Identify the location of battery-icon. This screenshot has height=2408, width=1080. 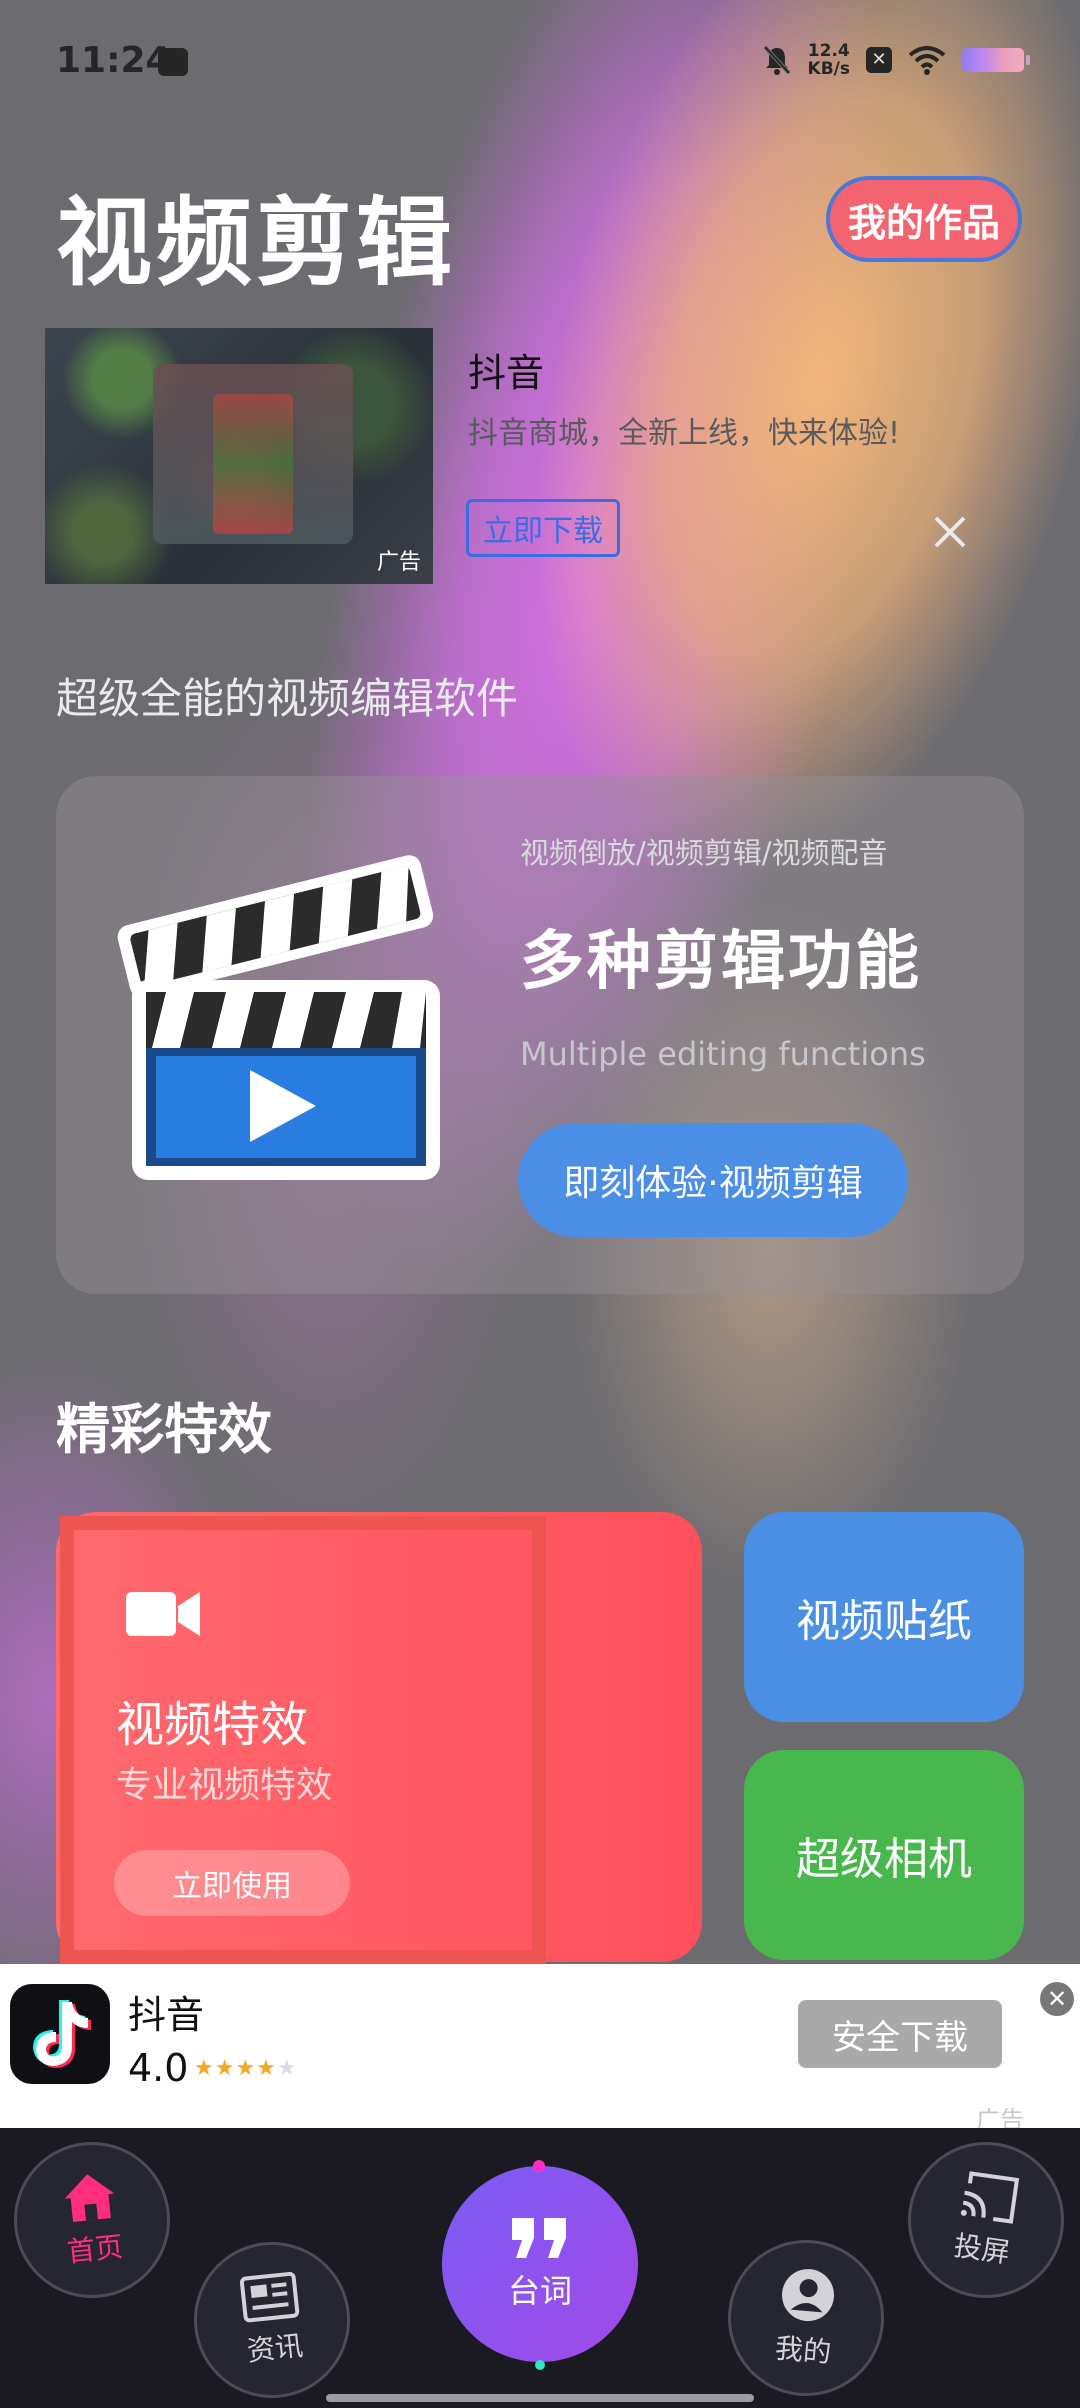
(996, 60).